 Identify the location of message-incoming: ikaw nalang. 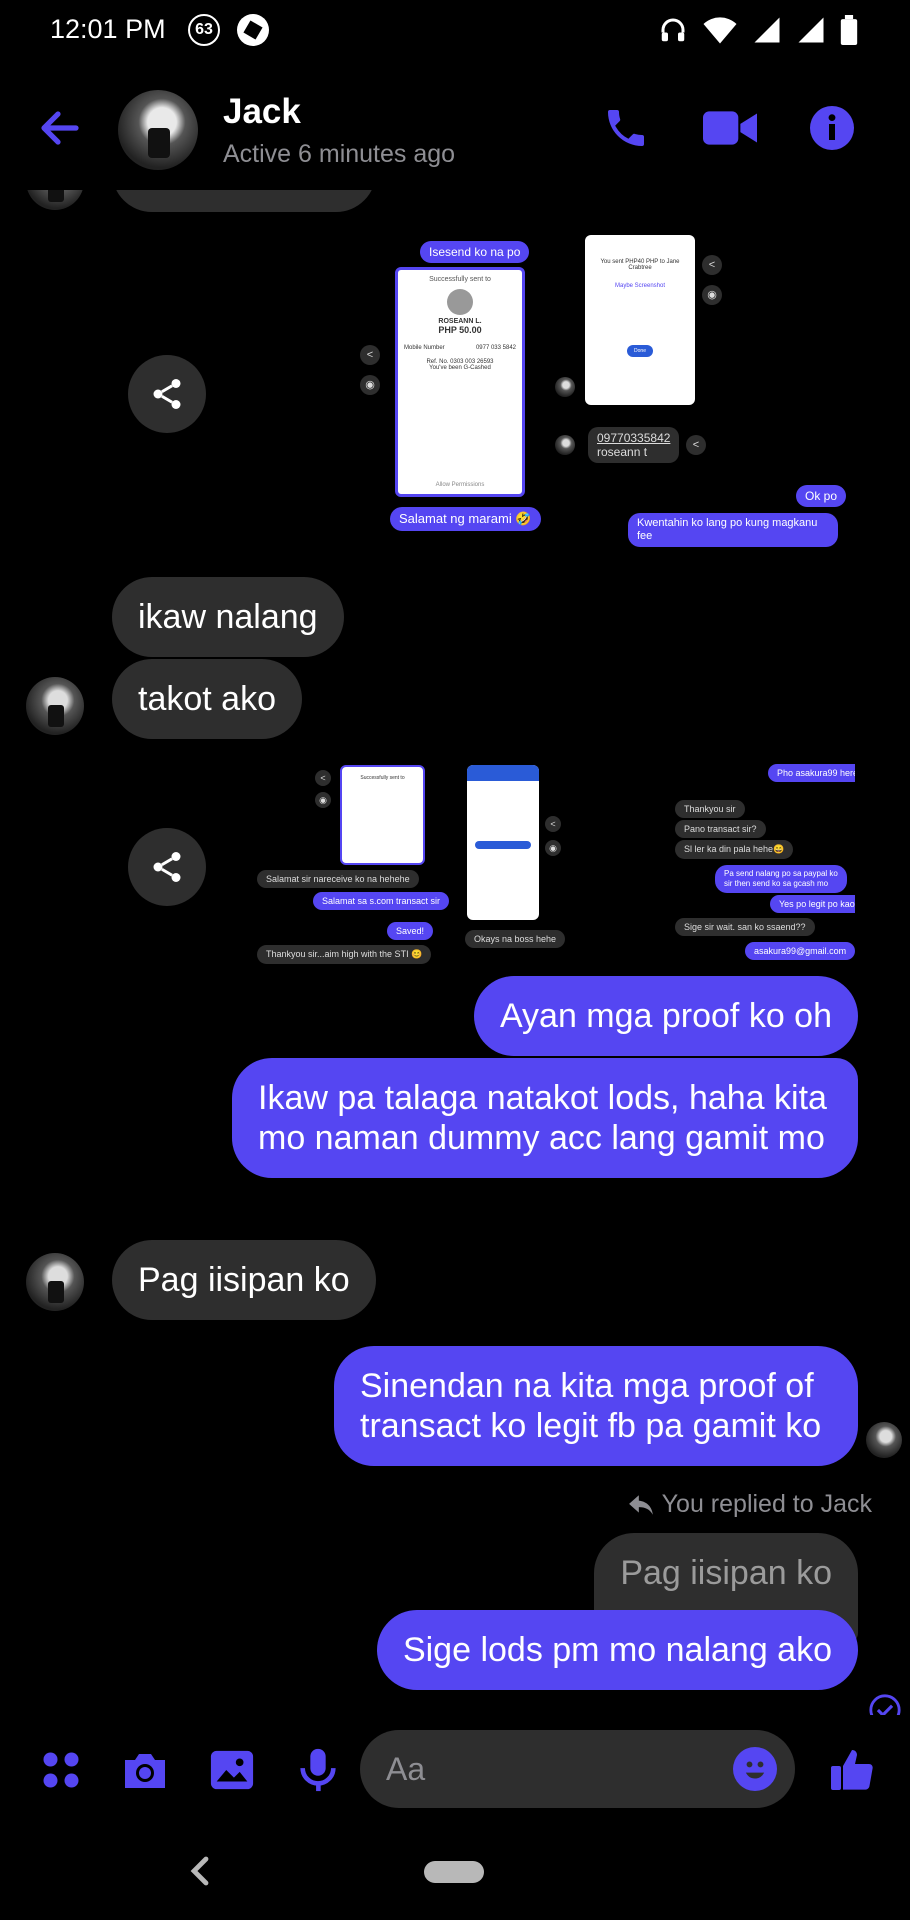
(228, 617).